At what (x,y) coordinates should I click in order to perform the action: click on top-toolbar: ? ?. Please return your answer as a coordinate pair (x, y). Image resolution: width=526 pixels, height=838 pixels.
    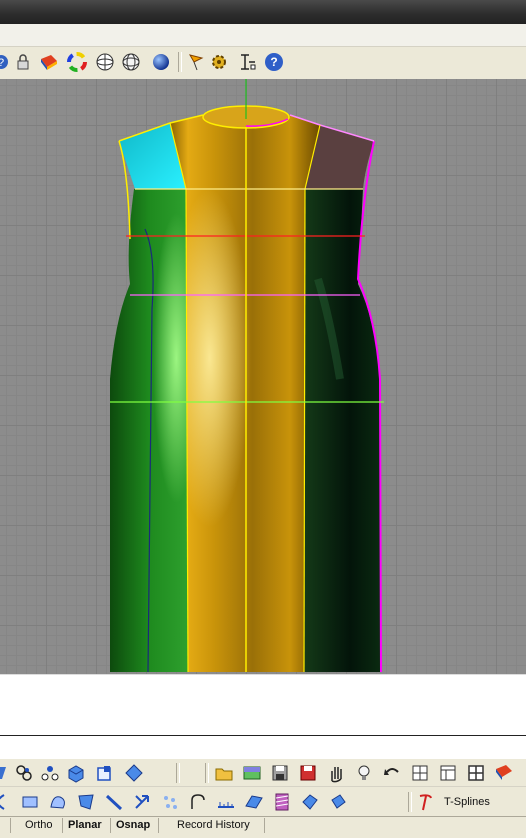
    Looking at the image, I should click on (263, 63).